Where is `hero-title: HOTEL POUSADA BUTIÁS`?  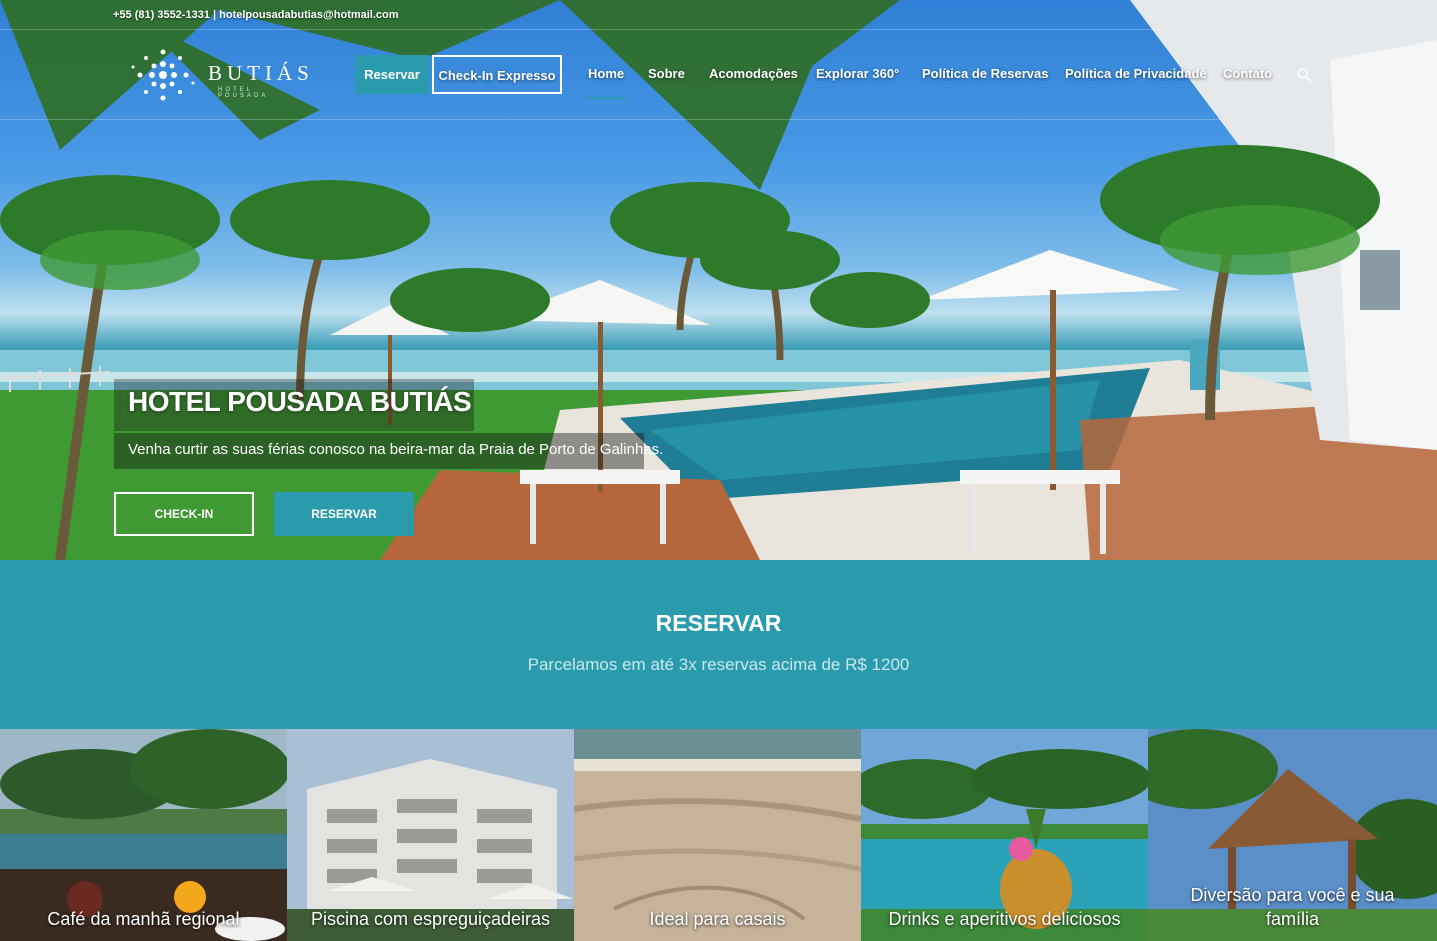 hero-title: HOTEL POUSADA BUTIÁS is located at coordinates (300, 401).